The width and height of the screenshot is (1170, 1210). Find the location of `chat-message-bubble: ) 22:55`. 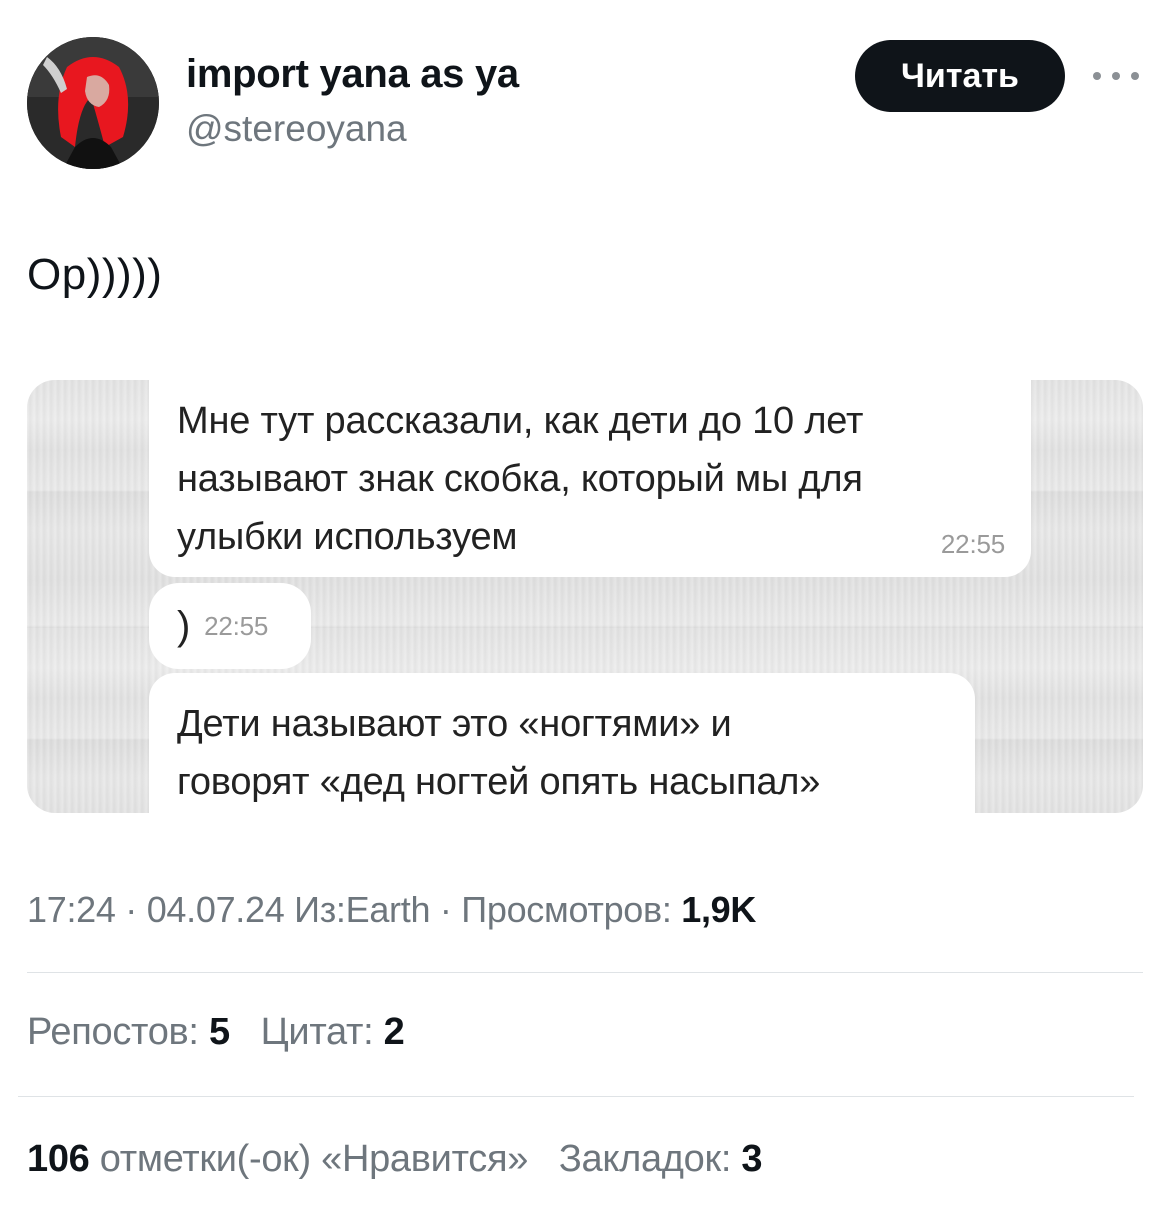

chat-message-bubble: ) 22:55 is located at coordinates (230, 626).